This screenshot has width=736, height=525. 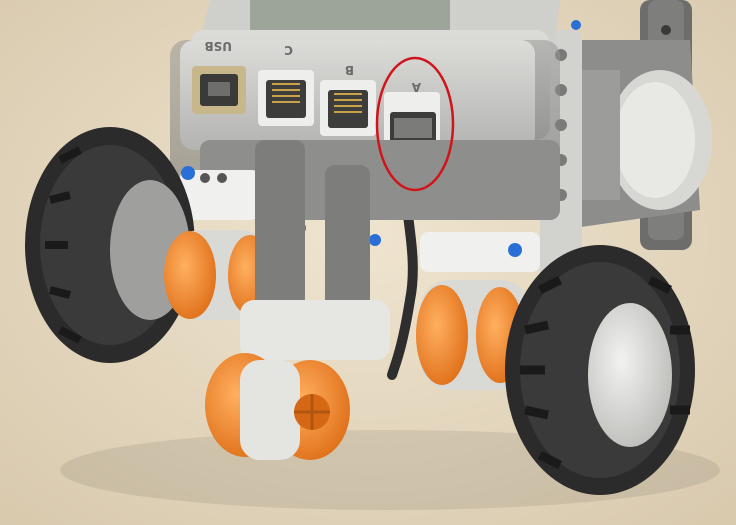 What do you see at coordinates (600, 370) in the screenshot?
I see `right-wheel` at bounding box center [600, 370].